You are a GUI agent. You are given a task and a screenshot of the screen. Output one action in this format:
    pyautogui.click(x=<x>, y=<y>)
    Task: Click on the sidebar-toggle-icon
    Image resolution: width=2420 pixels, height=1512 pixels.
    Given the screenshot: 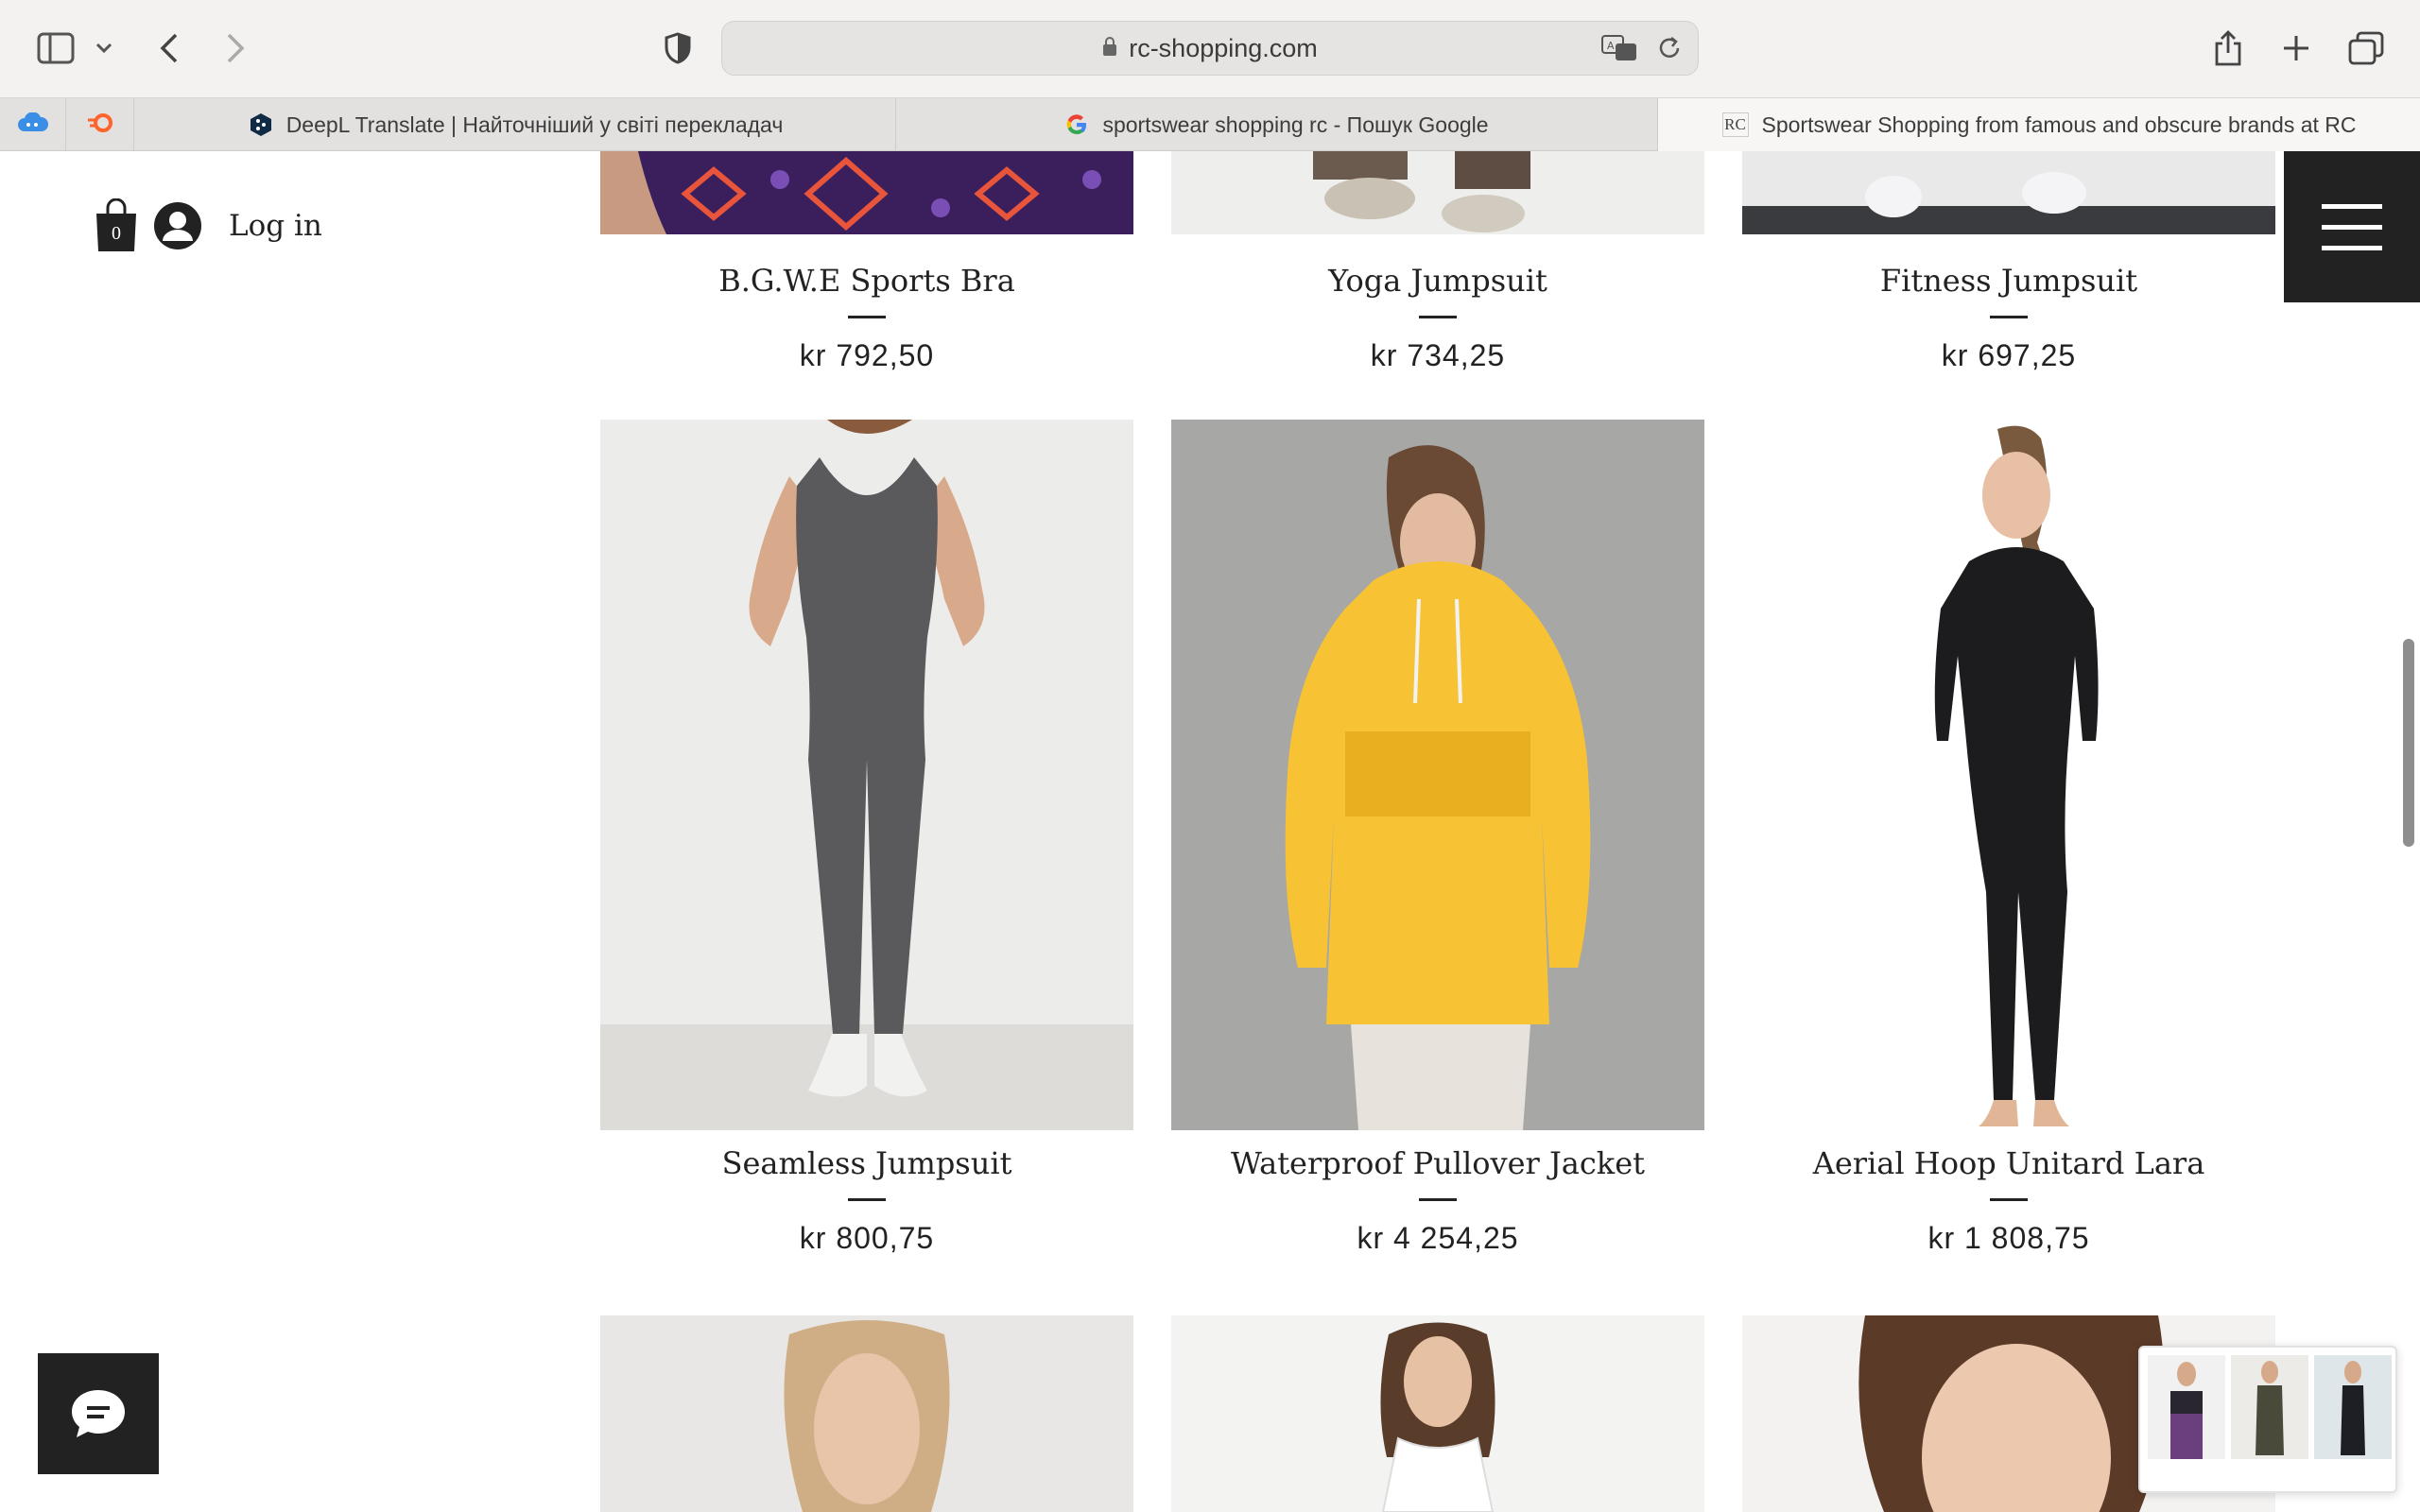 What is the action you would take?
    pyautogui.click(x=55, y=48)
    